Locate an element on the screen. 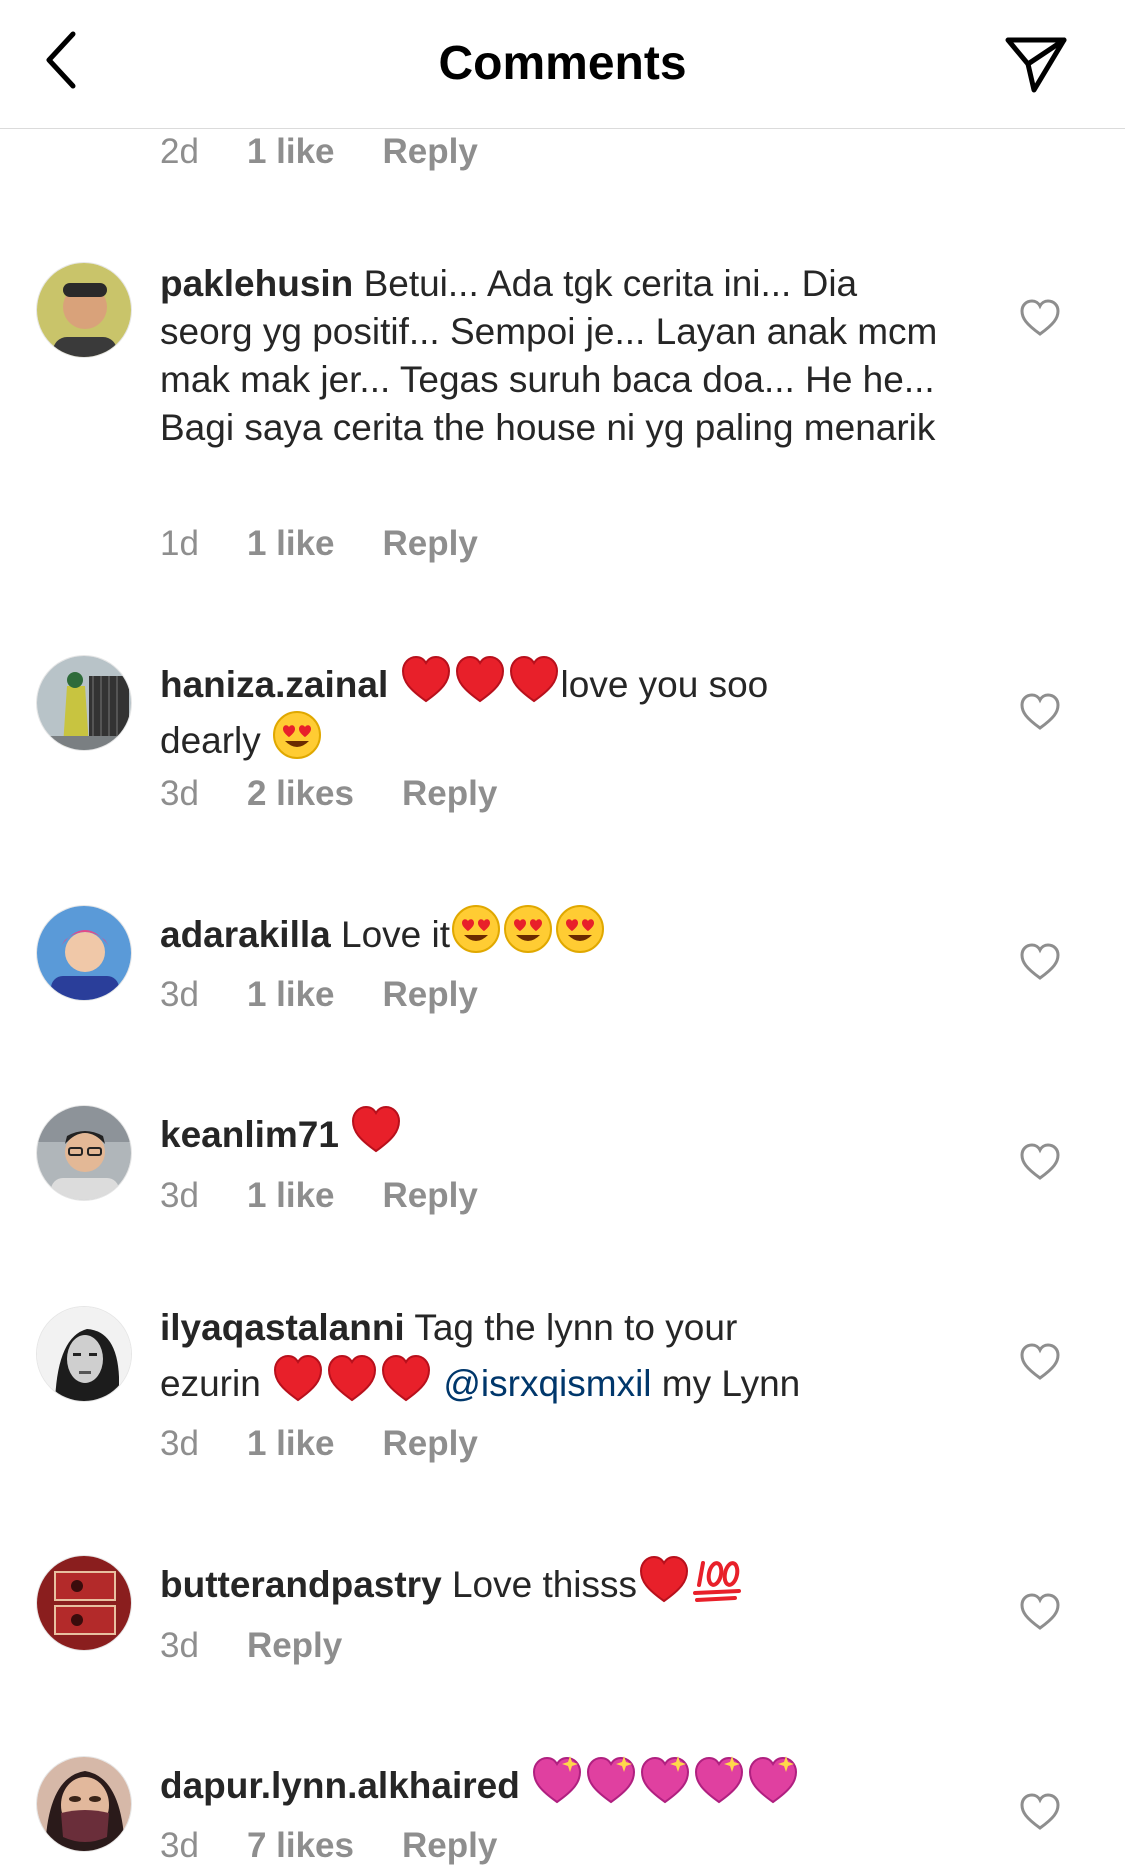  comment-body: Tag the lynn to your is located at coordinates (576, 1327).